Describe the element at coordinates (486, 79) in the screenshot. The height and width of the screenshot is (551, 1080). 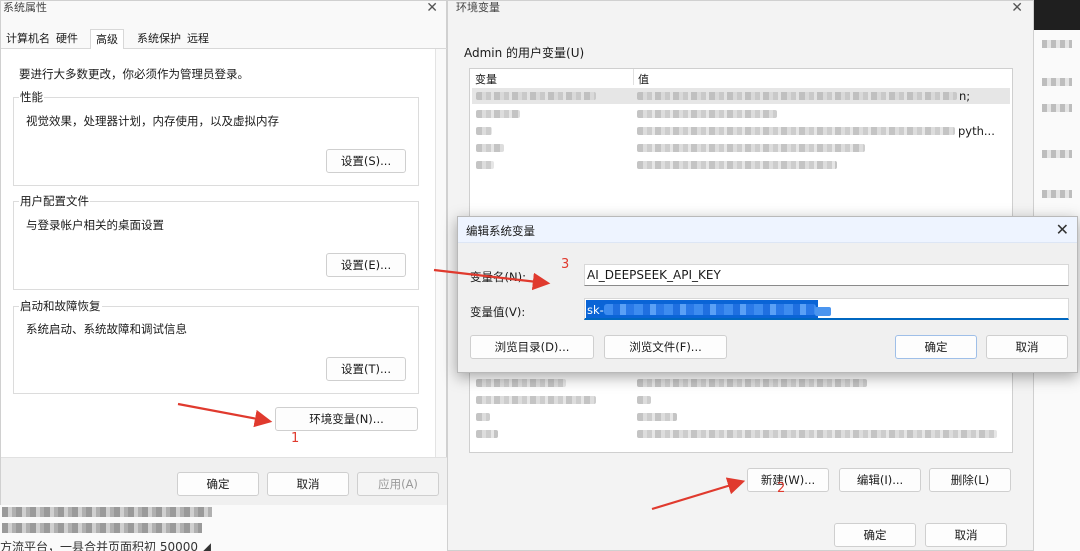
I see `column-header-variable: 变量` at that location.